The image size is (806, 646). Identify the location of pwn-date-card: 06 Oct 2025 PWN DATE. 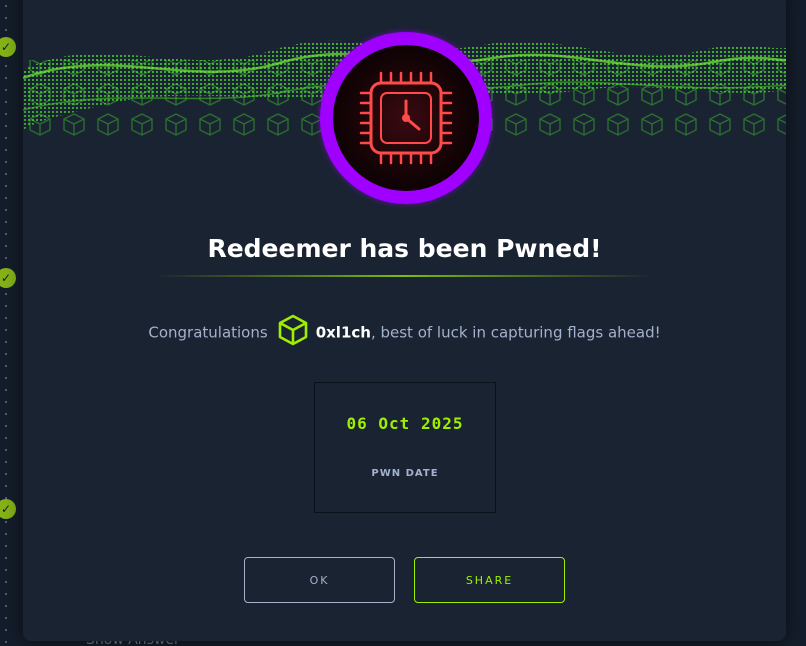
(405, 447).